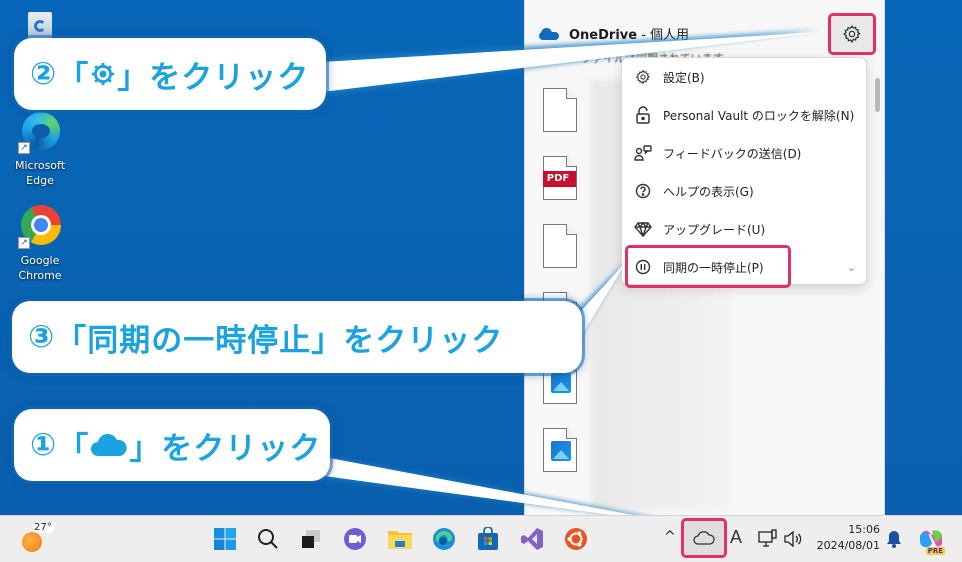  I want to click on ubuntu-icon, so click(576, 539).